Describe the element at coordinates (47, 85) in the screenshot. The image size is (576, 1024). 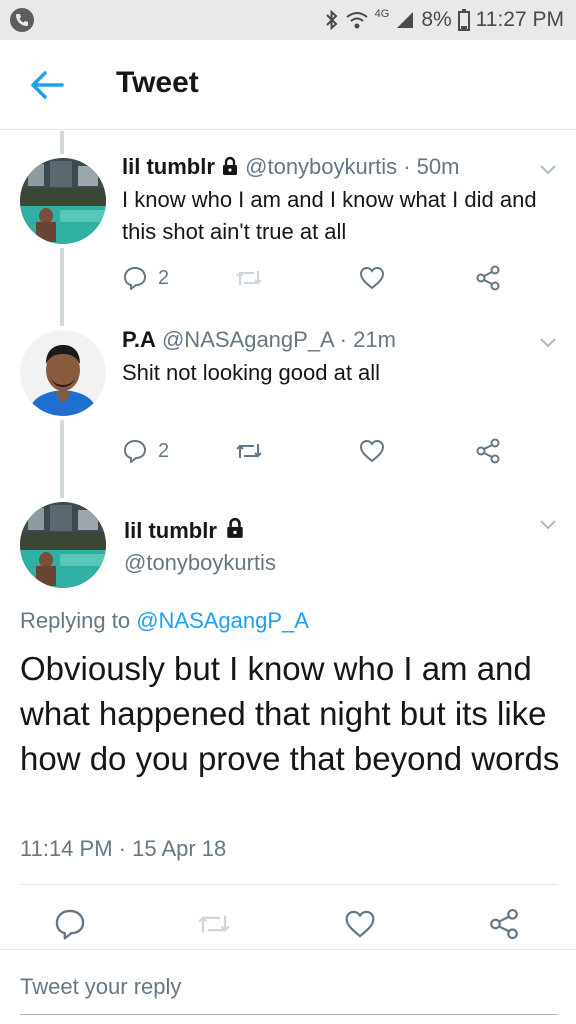
I see `back-arrow-icon` at that location.